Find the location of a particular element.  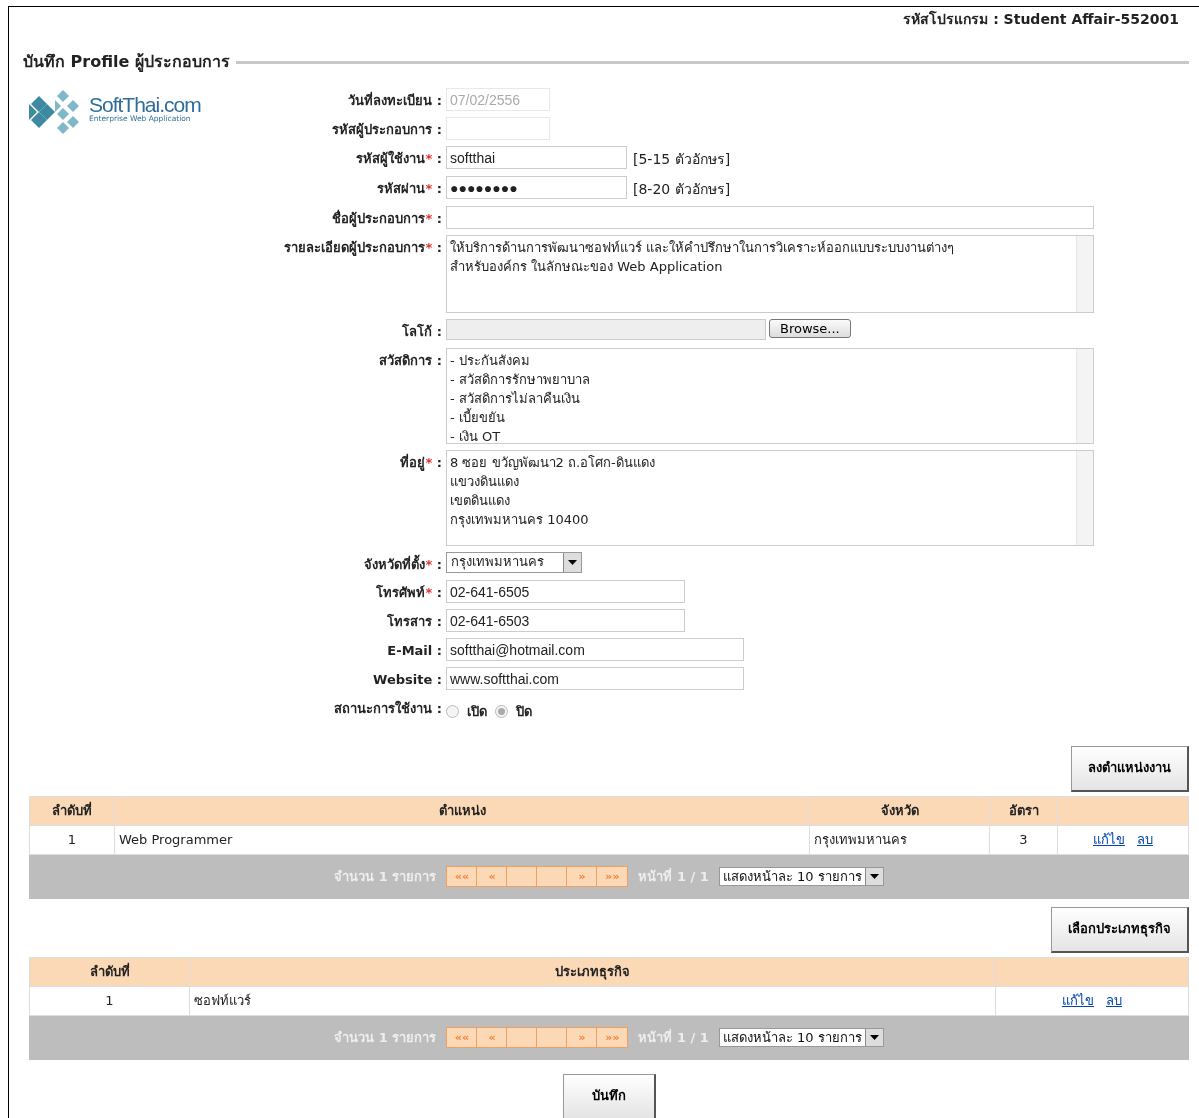

field-label: รายละเอียดผู้ประกอบการ is located at coordinates (355, 247).